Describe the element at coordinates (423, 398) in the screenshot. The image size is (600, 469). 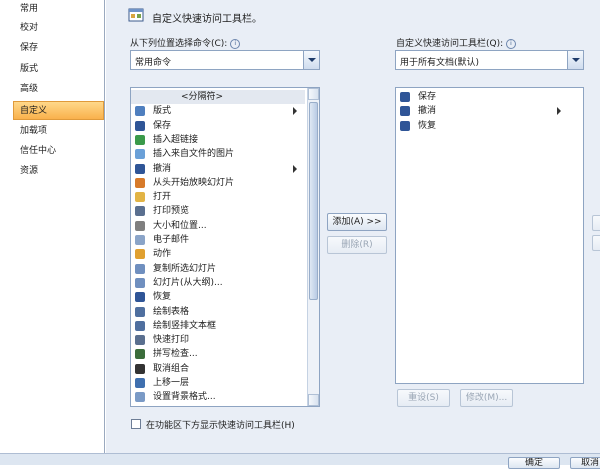
I see `reset-button: 重设(S)` at that location.